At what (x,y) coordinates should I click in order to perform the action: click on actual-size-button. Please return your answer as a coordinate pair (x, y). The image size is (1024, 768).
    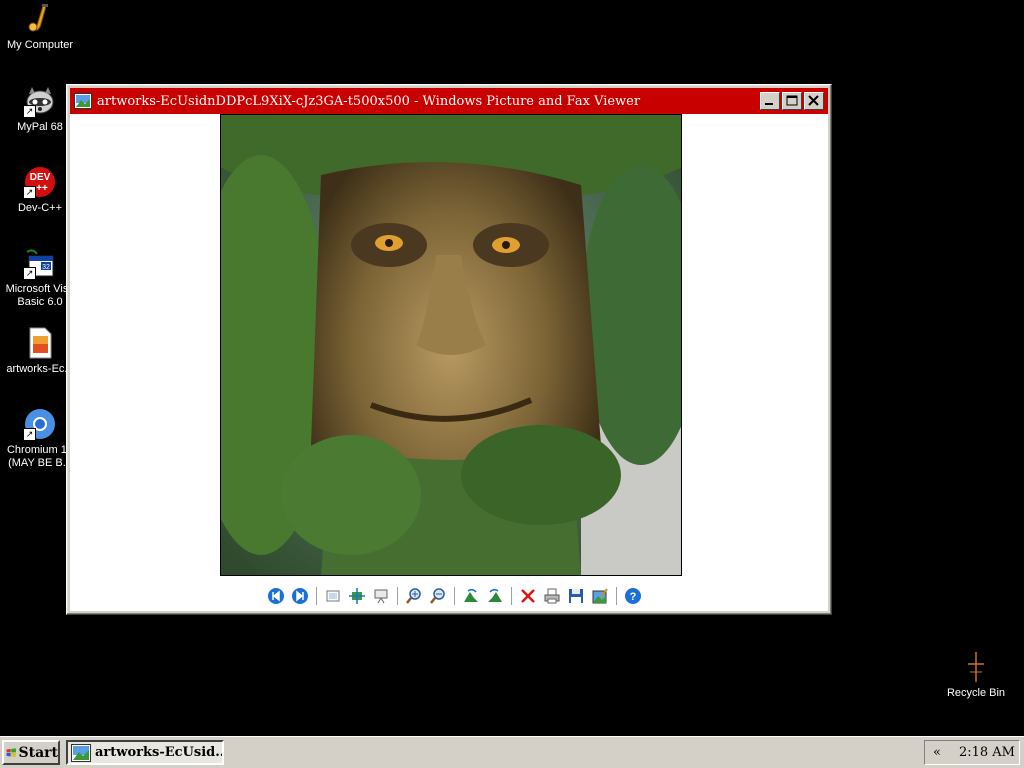
    Looking at the image, I should click on (357, 596).